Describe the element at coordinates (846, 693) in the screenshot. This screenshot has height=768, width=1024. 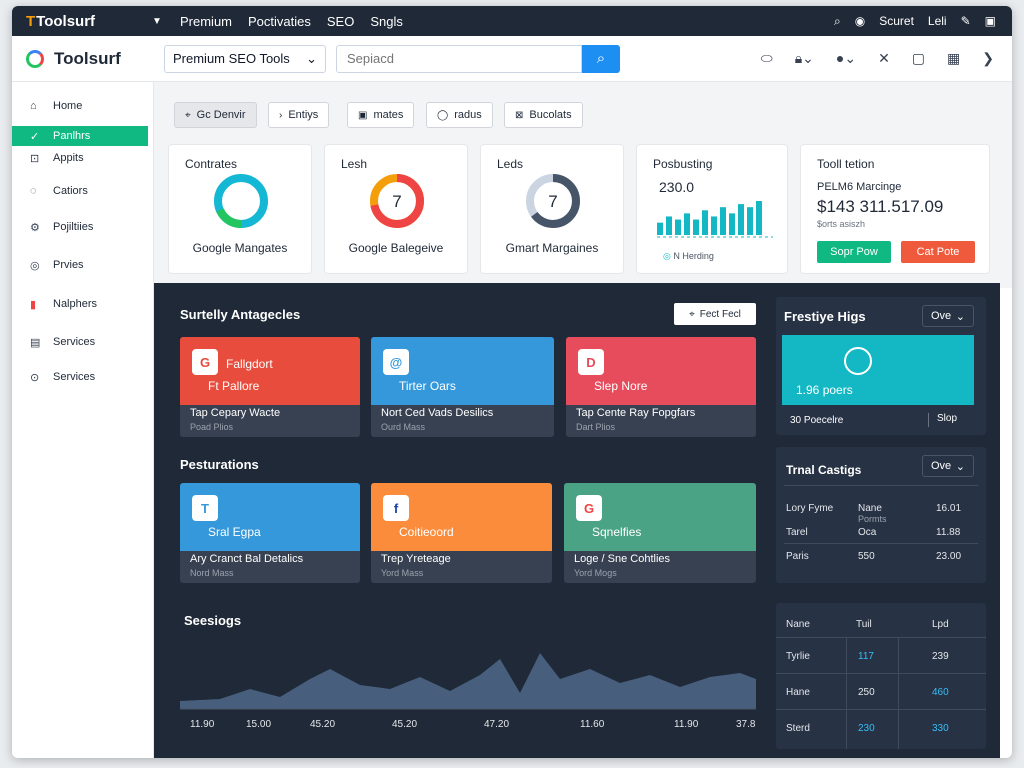
I see `divider` at that location.